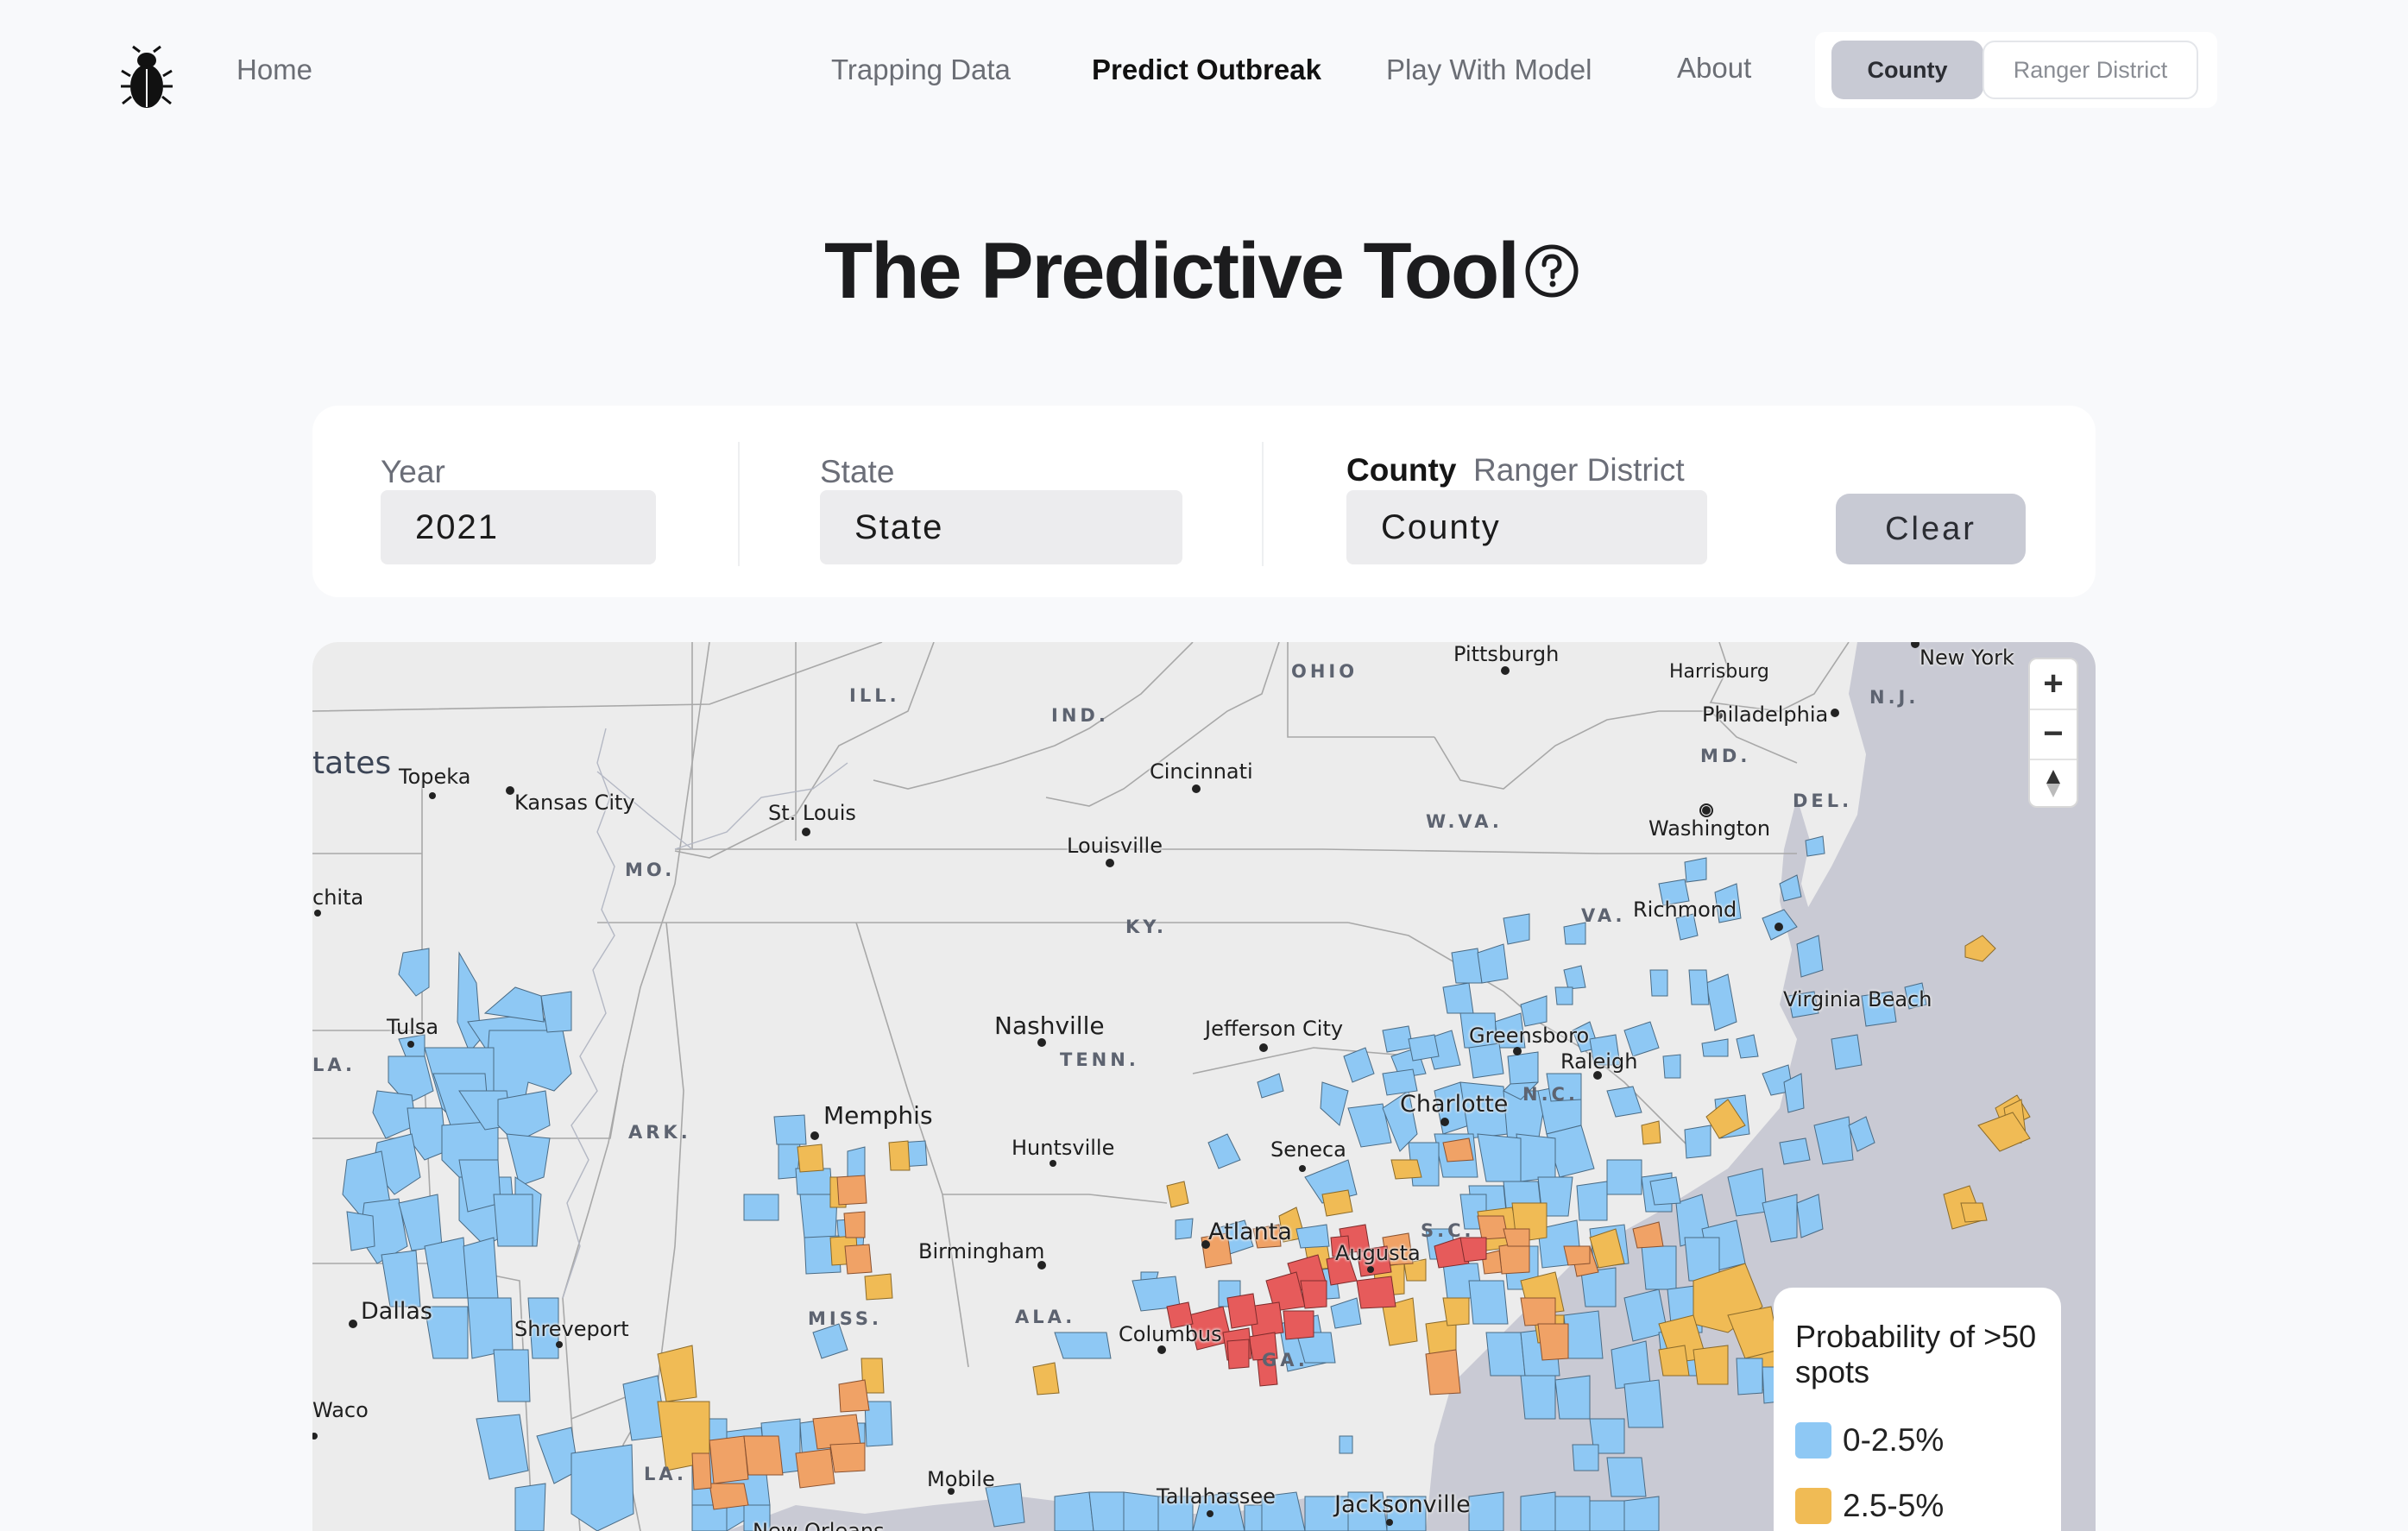 The width and height of the screenshot is (2408, 1531). Describe the element at coordinates (1550, 1094) in the screenshot. I see `map-label-nc: N.C.` at that location.